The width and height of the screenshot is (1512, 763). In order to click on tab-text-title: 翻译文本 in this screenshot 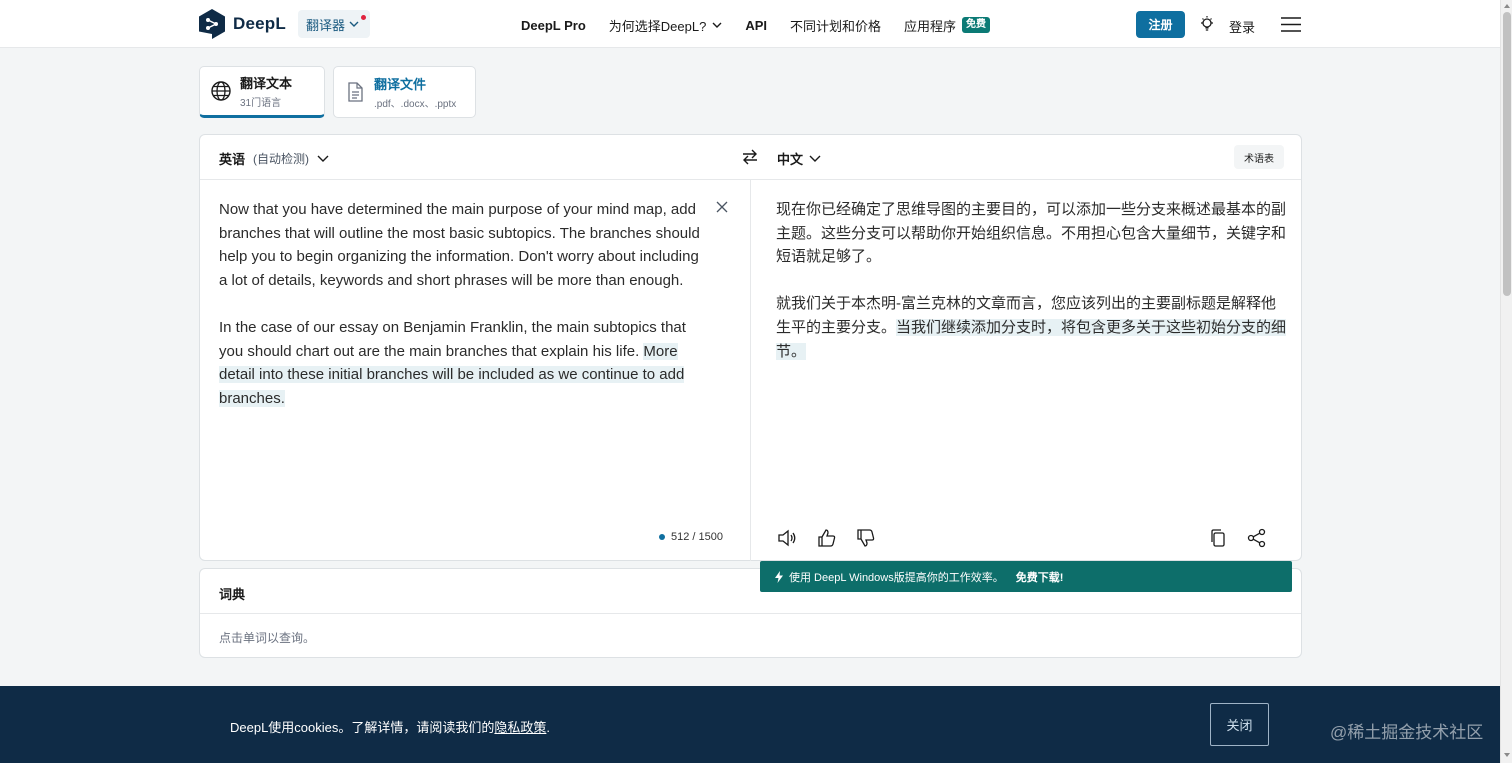, I will do `click(266, 83)`.